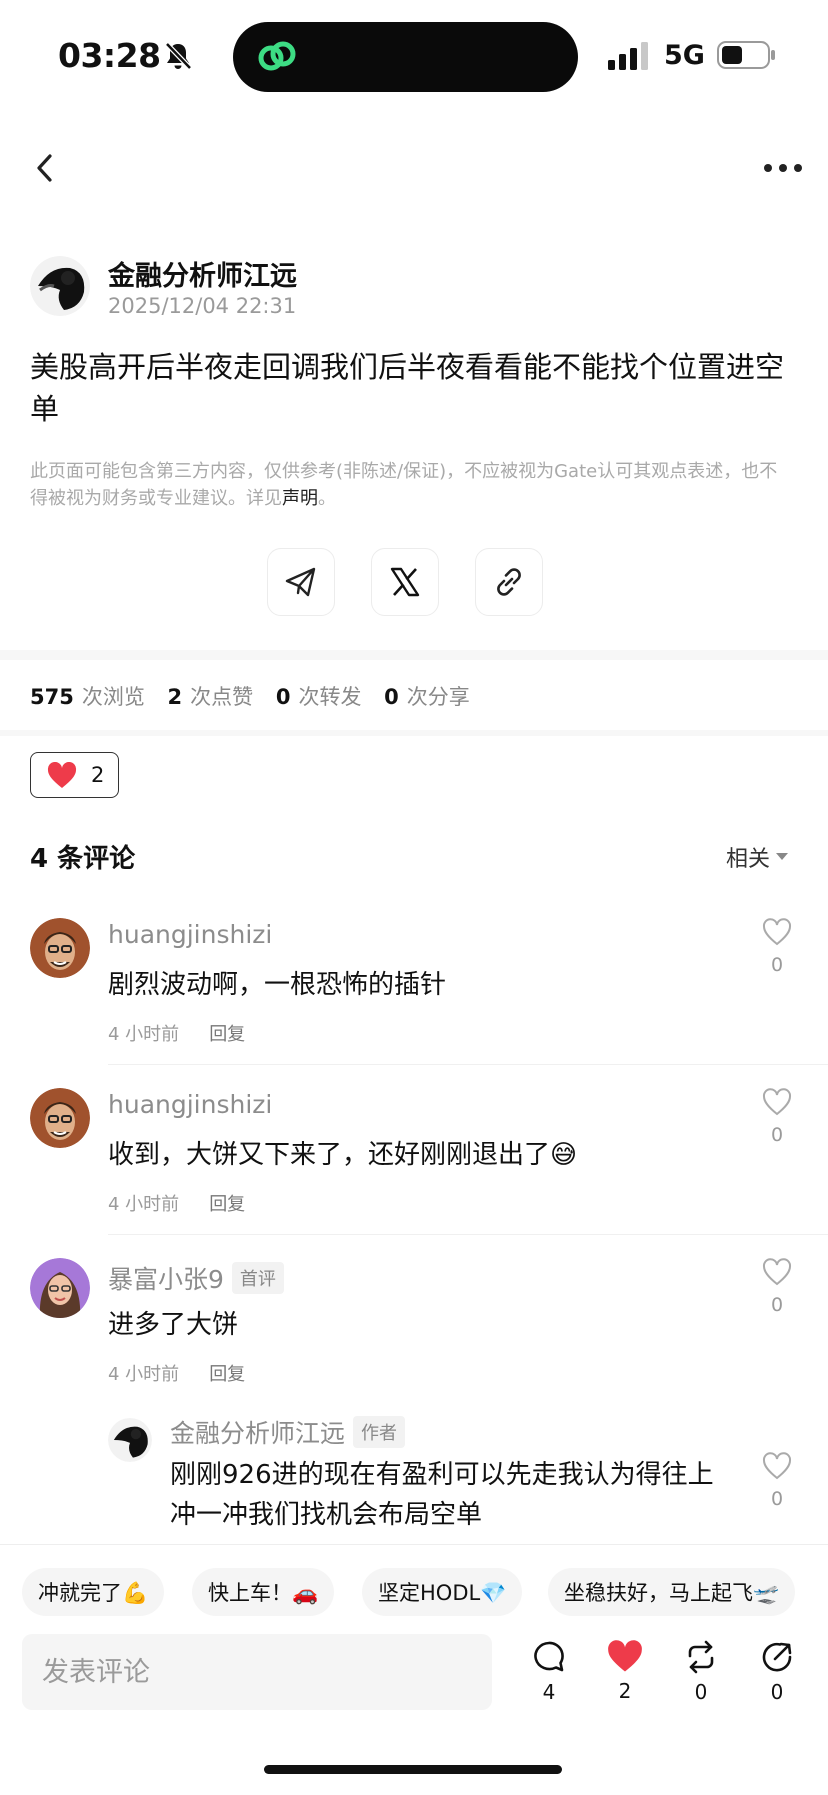  I want to click on sort-dropdown: 相关, so click(757, 857).